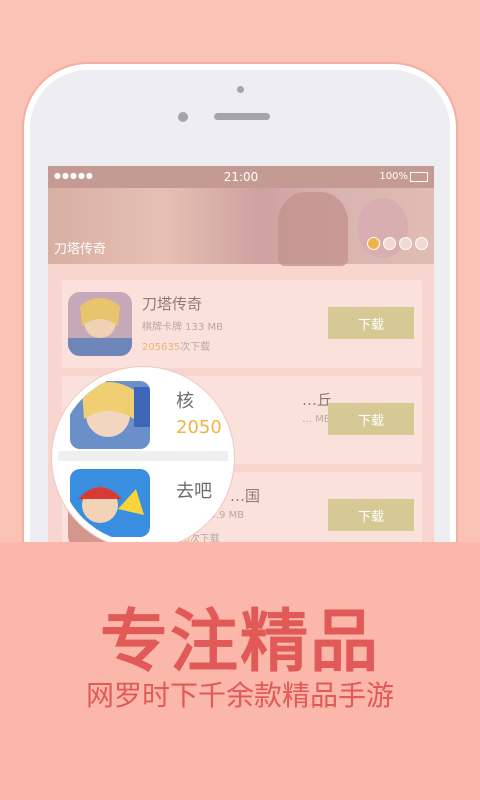  I want to click on battery-icon, so click(419, 177).